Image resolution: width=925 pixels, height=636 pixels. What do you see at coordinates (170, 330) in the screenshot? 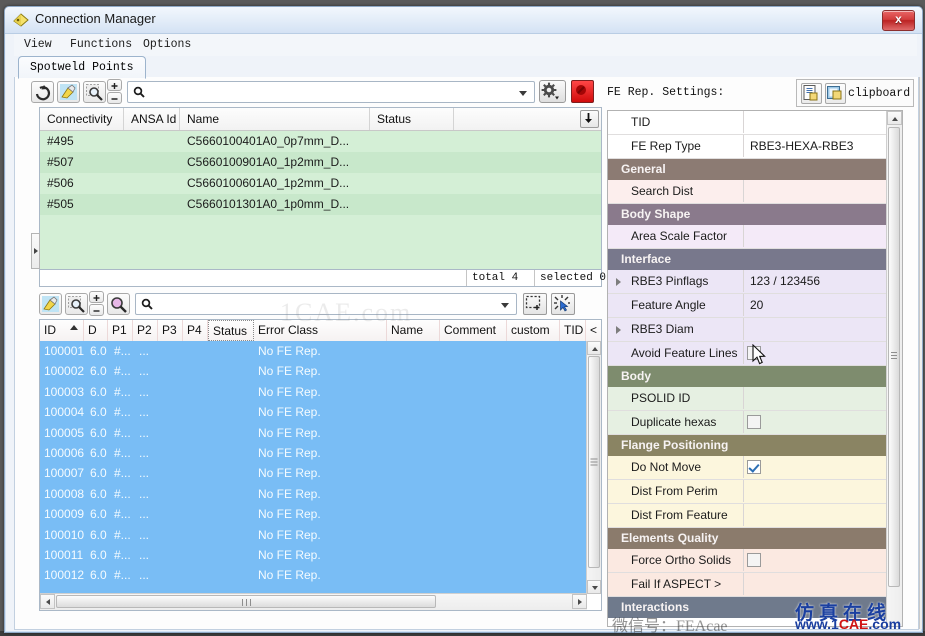
I see `column-header-p3: P3` at bounding box center [170, 330].